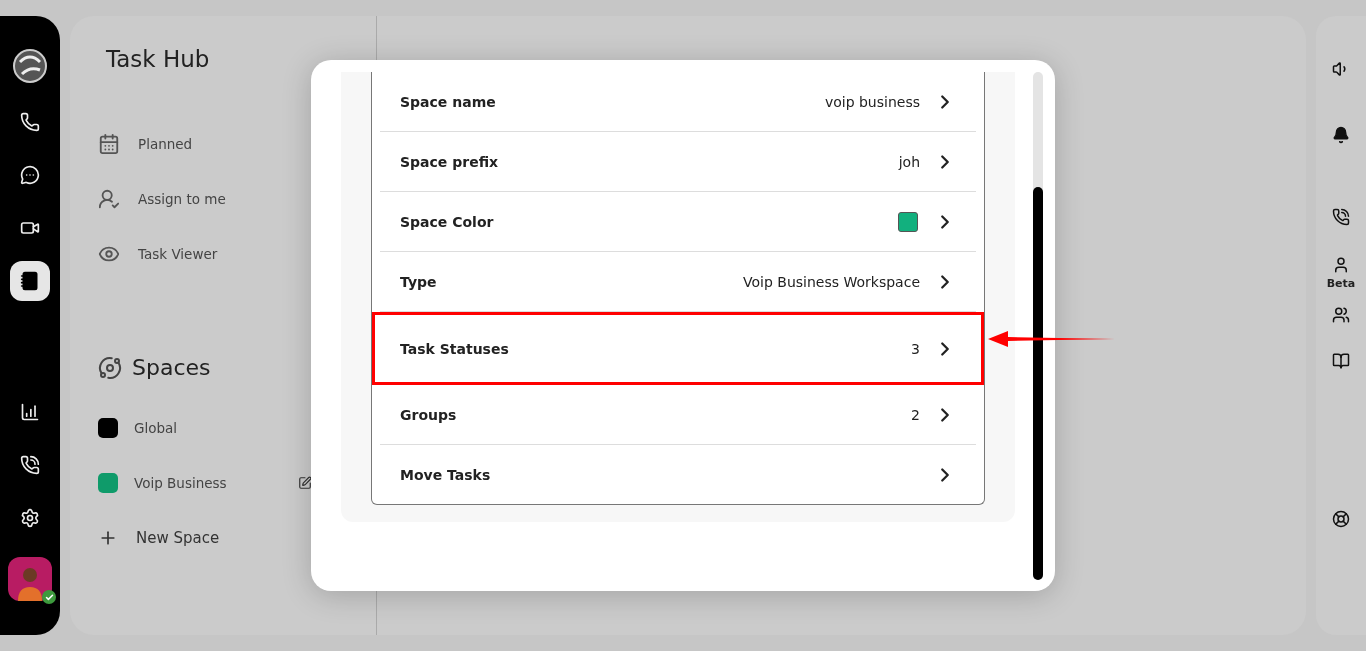 Image resolution: width=1366 pixels, height=651 pixels. I want to click on space-item: Voip Business, so click(237, 482).